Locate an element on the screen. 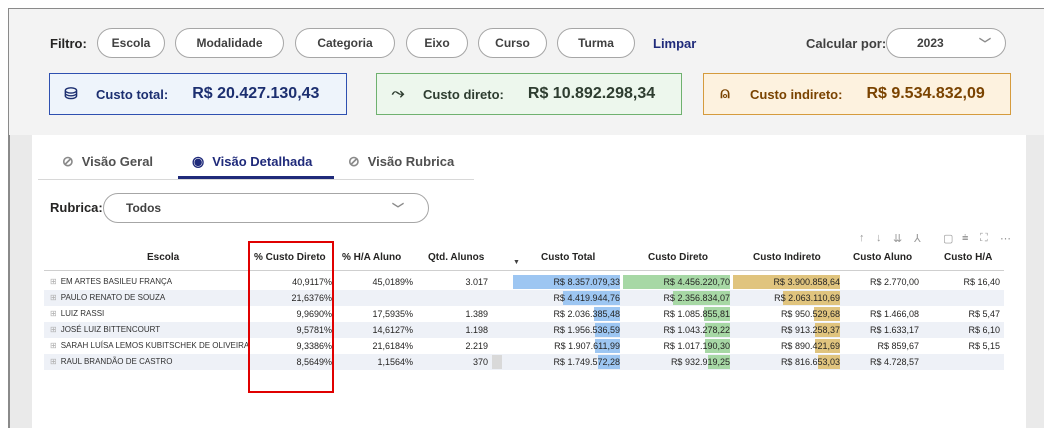  qtd-databar is located at coordinates (497, 362).